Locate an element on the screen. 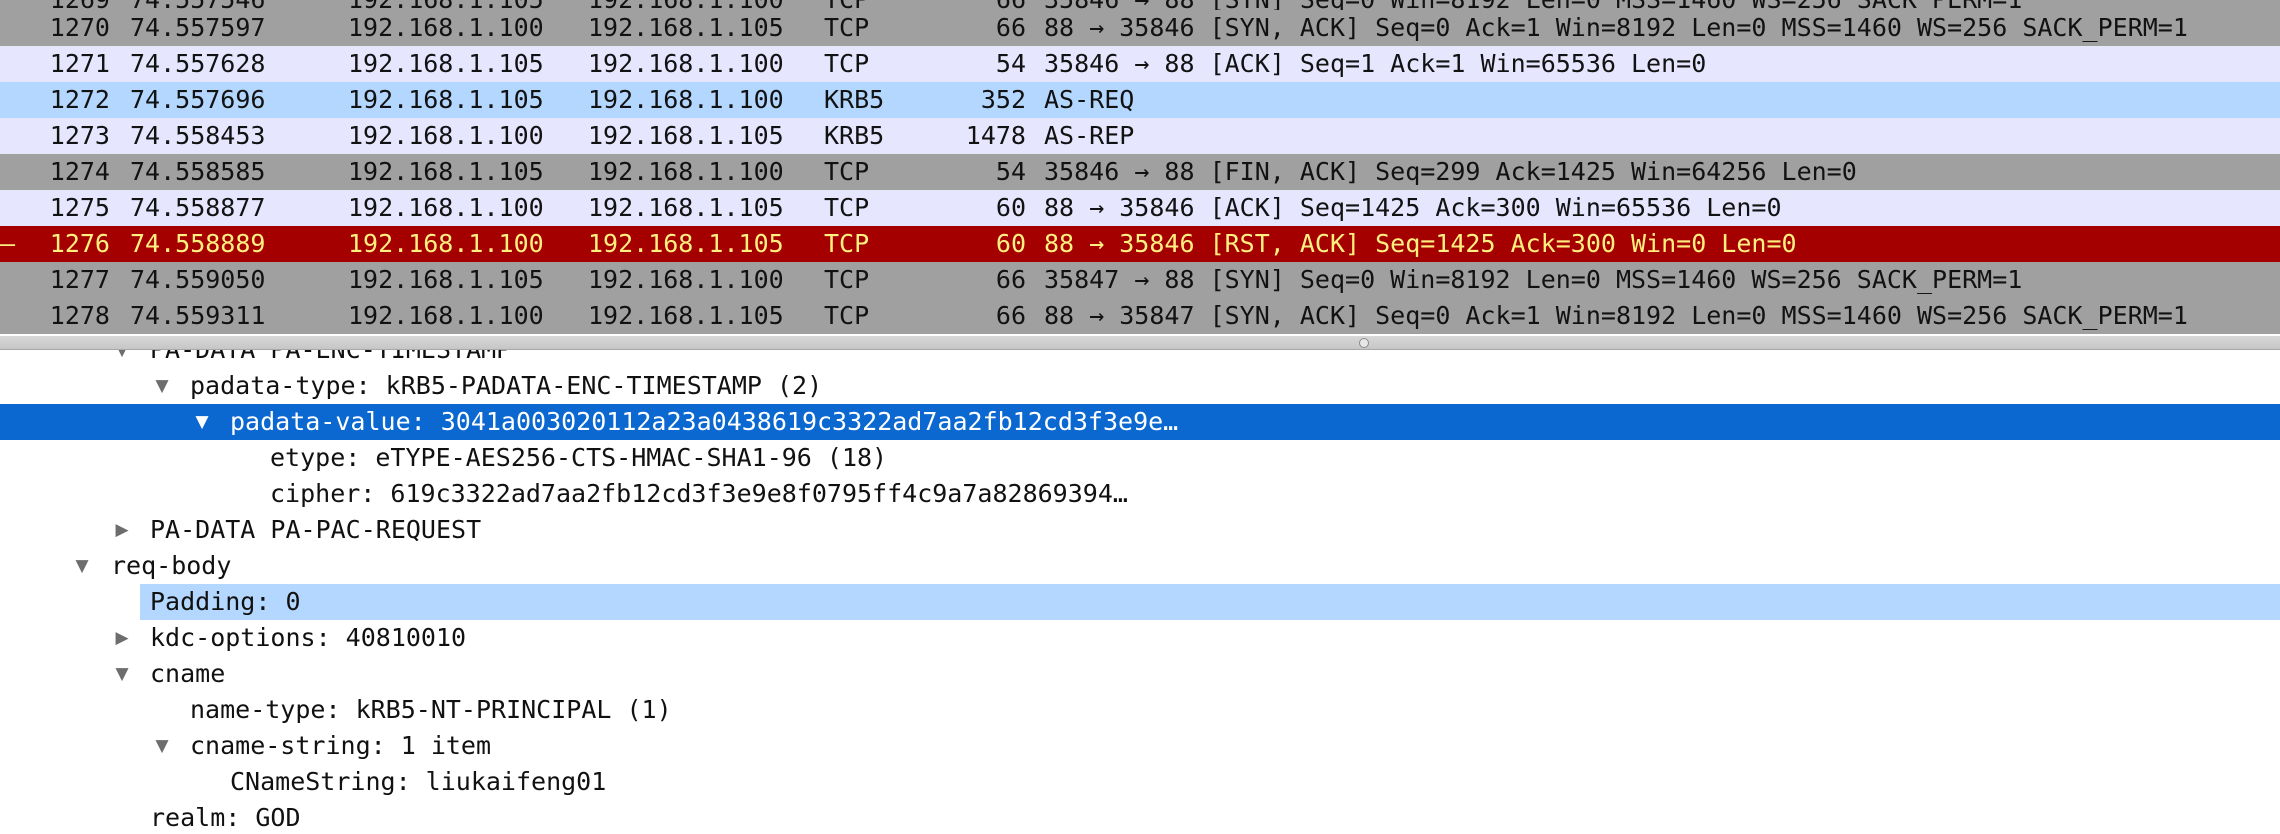 The width and height of the screenshot is (2280, 834). packet-time: 74.557597 is located at coordinates (198, 27).